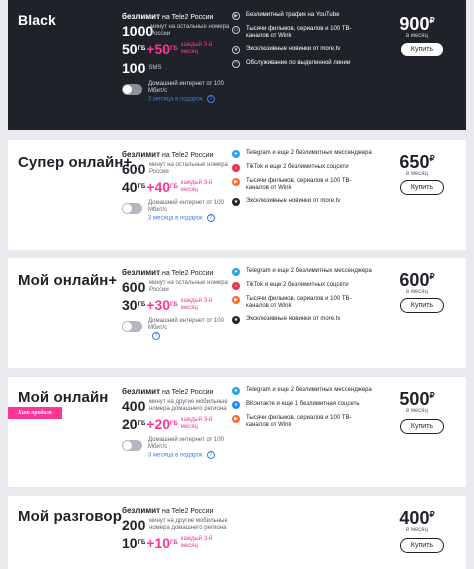  I want to click on tariff-name: Мой онлайн, so click(63, 397).